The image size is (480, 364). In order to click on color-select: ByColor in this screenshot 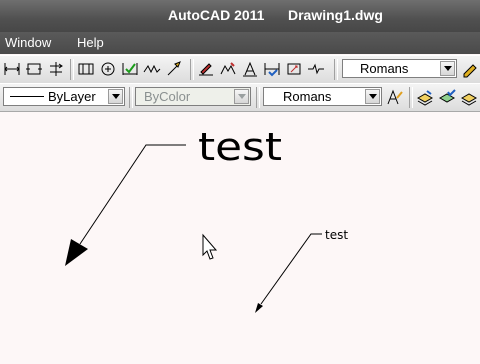, I will do `click(193, 96)`.